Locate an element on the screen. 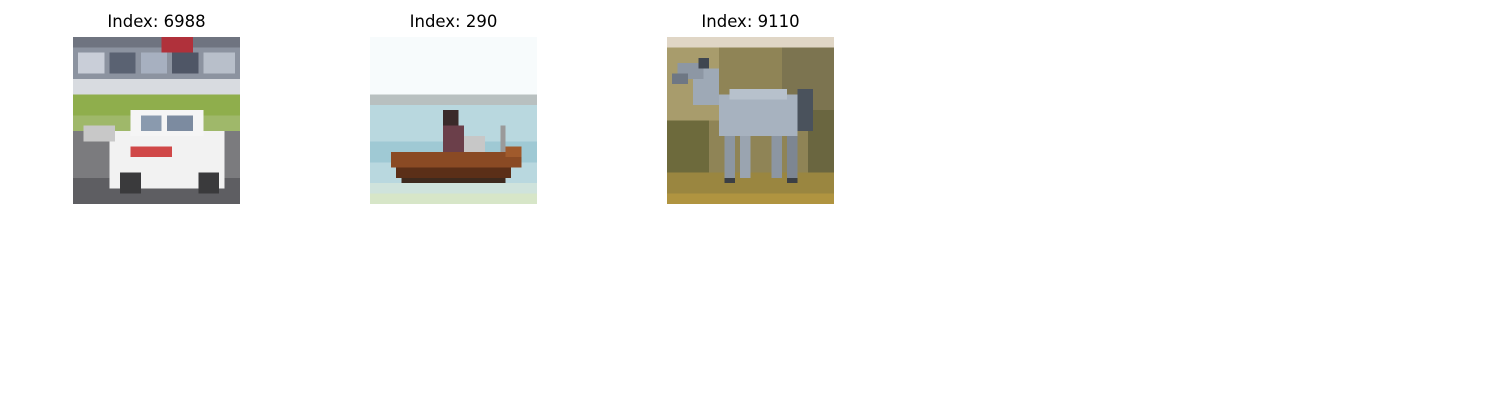 The width and height of the screenshot is (1500, 400). horse-photo is located at coordinates (750, 120).